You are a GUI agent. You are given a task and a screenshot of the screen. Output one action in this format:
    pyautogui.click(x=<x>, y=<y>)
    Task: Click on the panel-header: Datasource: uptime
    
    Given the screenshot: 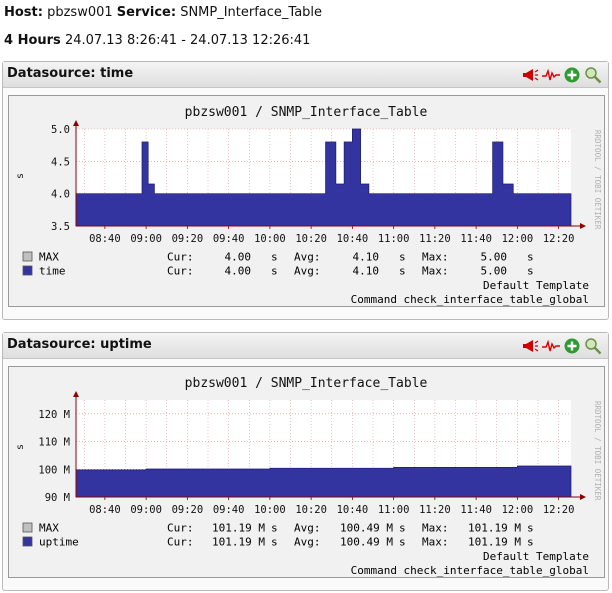 What is the action you would take?
    pyautogui.click(x=305, y=346)
    